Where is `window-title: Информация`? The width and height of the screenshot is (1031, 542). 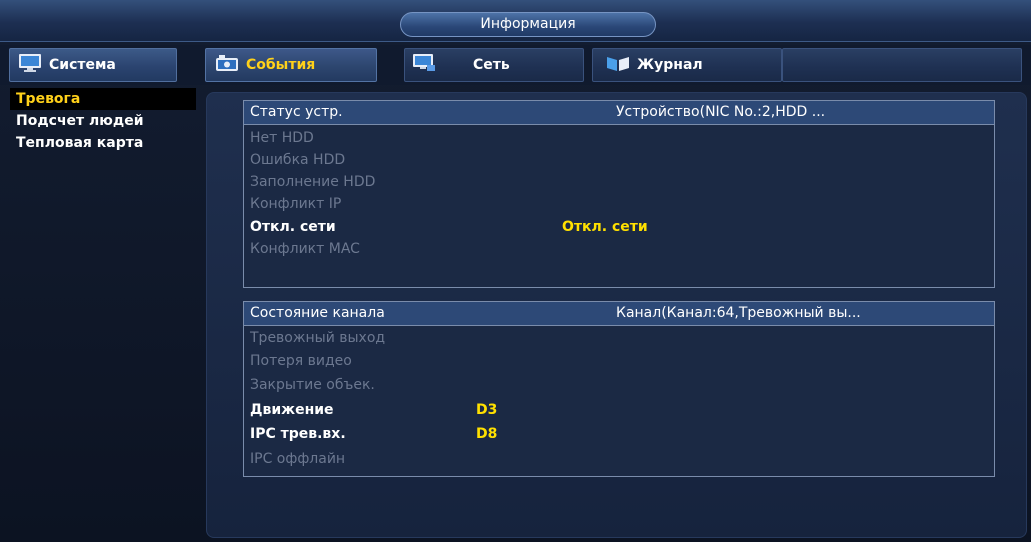 window-title: Информация is located at coordinates (528, 24).